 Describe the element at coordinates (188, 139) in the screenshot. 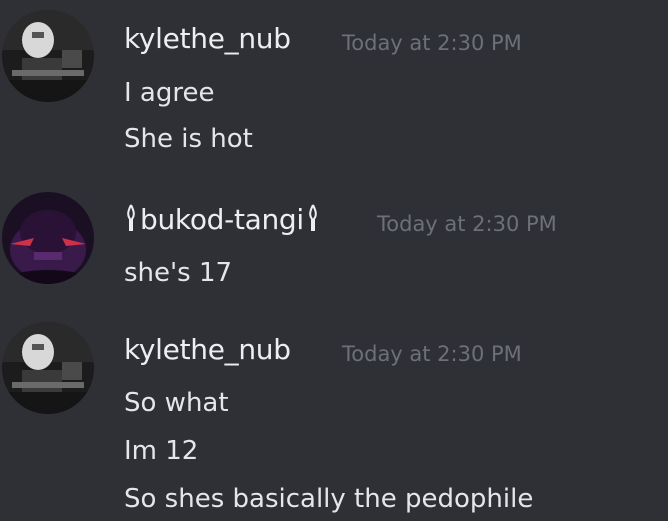

I see `message-text: She is hot` at that location.